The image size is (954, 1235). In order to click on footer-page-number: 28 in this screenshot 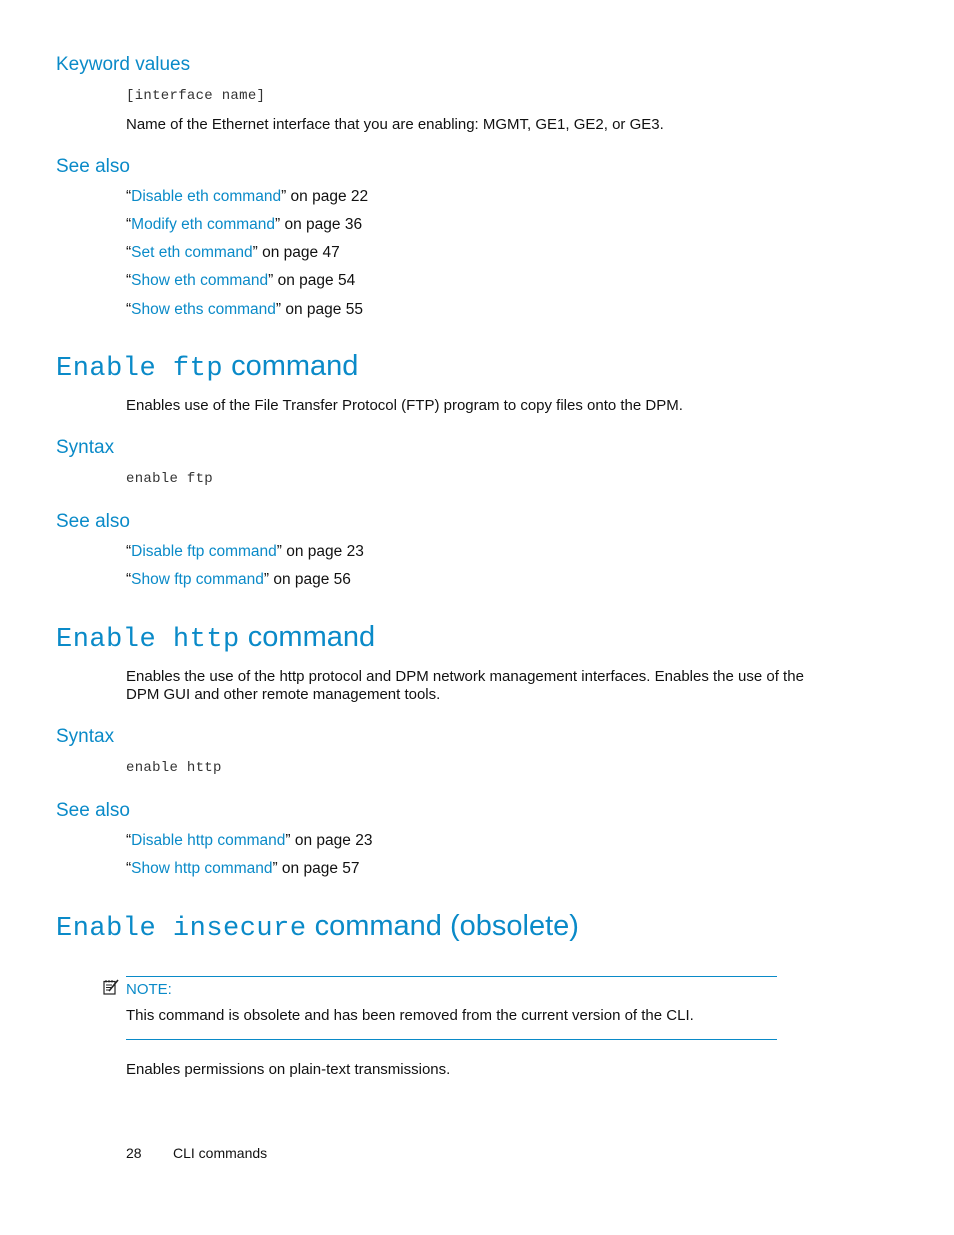, I will do `click(134, 1153)`.